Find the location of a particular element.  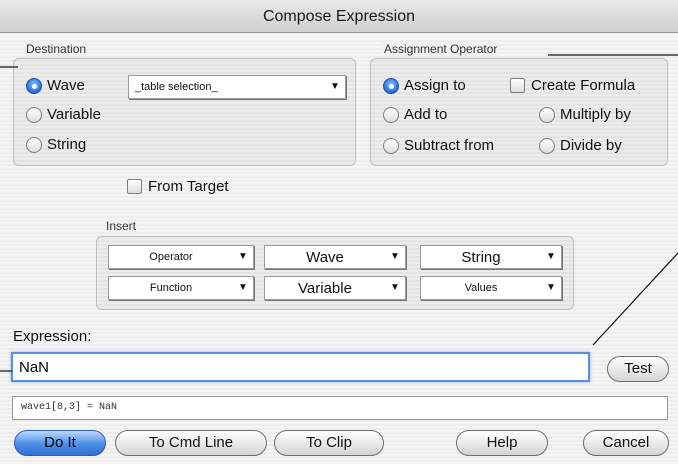

from-target-checkbox: From Target is located at coordinates (178, 186).